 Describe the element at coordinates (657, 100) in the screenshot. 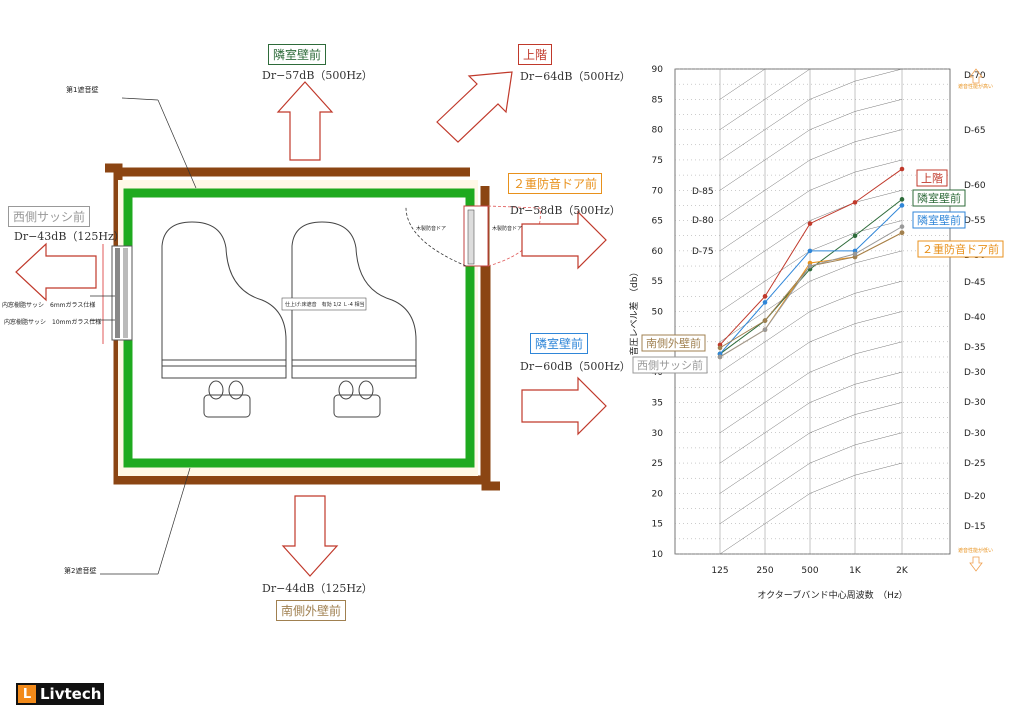

I see `y-tick-label: 85` at that location.